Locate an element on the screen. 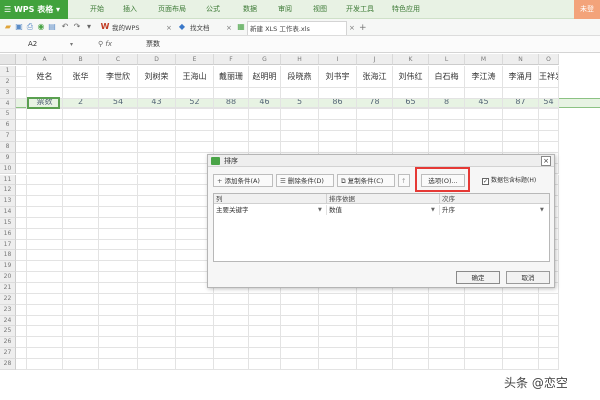 This screenshot has width=600, height=400. column-header: H is located at coordinates (300, 59).